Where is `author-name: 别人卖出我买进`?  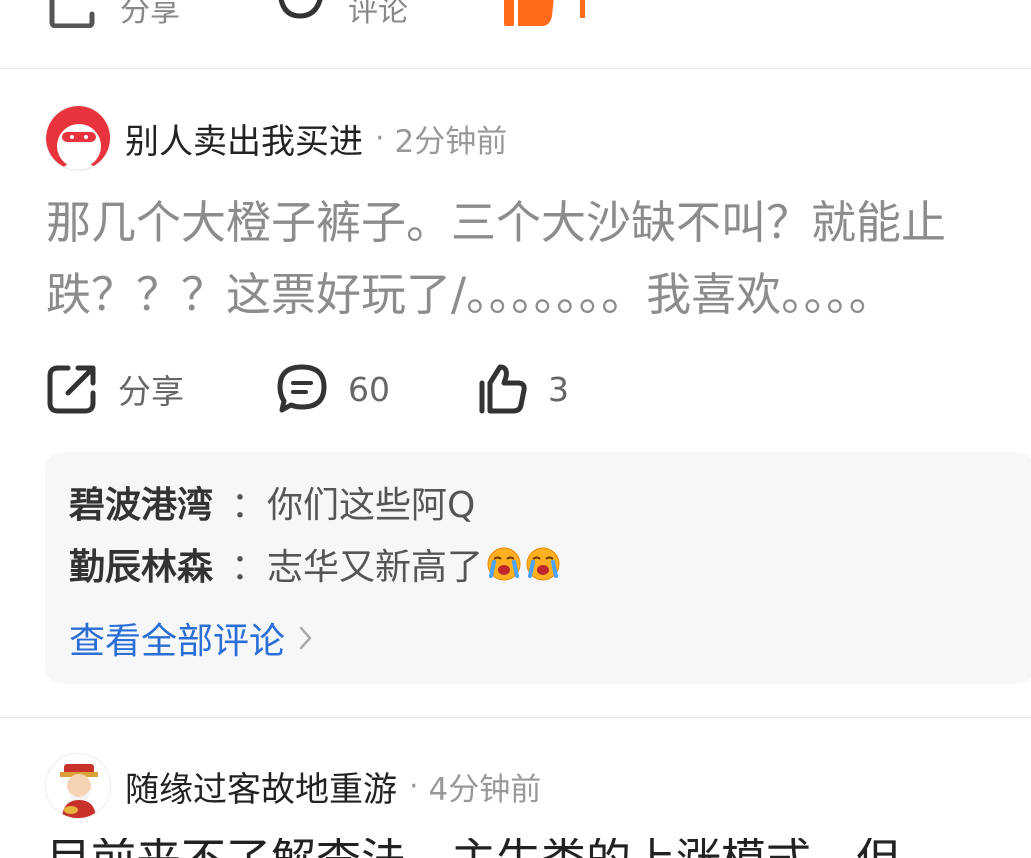 author-name: 别人卖出我买进 is located at coordinates (244, 138).